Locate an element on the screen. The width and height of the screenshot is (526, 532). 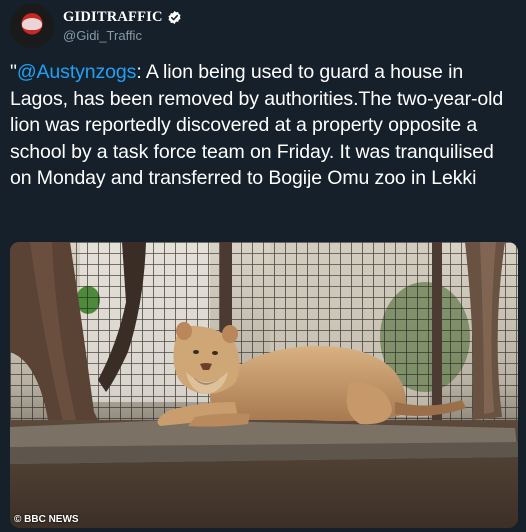
tweet-header: GIDITRAFFIC @Gidi_Traffic is located at coordinates (96, 26).